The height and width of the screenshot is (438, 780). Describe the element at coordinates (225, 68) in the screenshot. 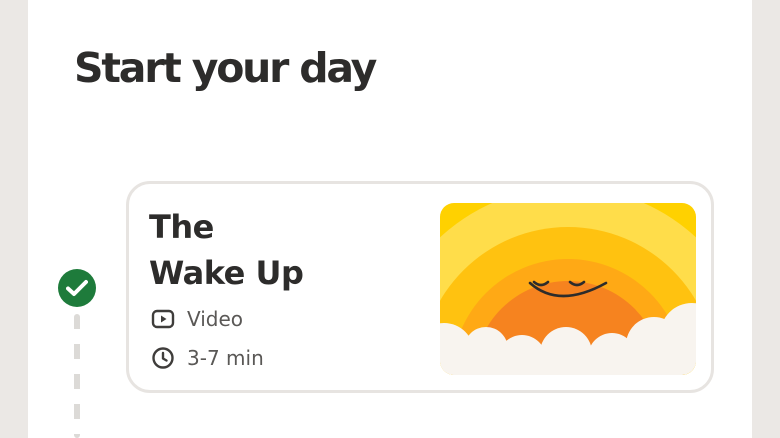

I see `section-title: Start your day` at that location.